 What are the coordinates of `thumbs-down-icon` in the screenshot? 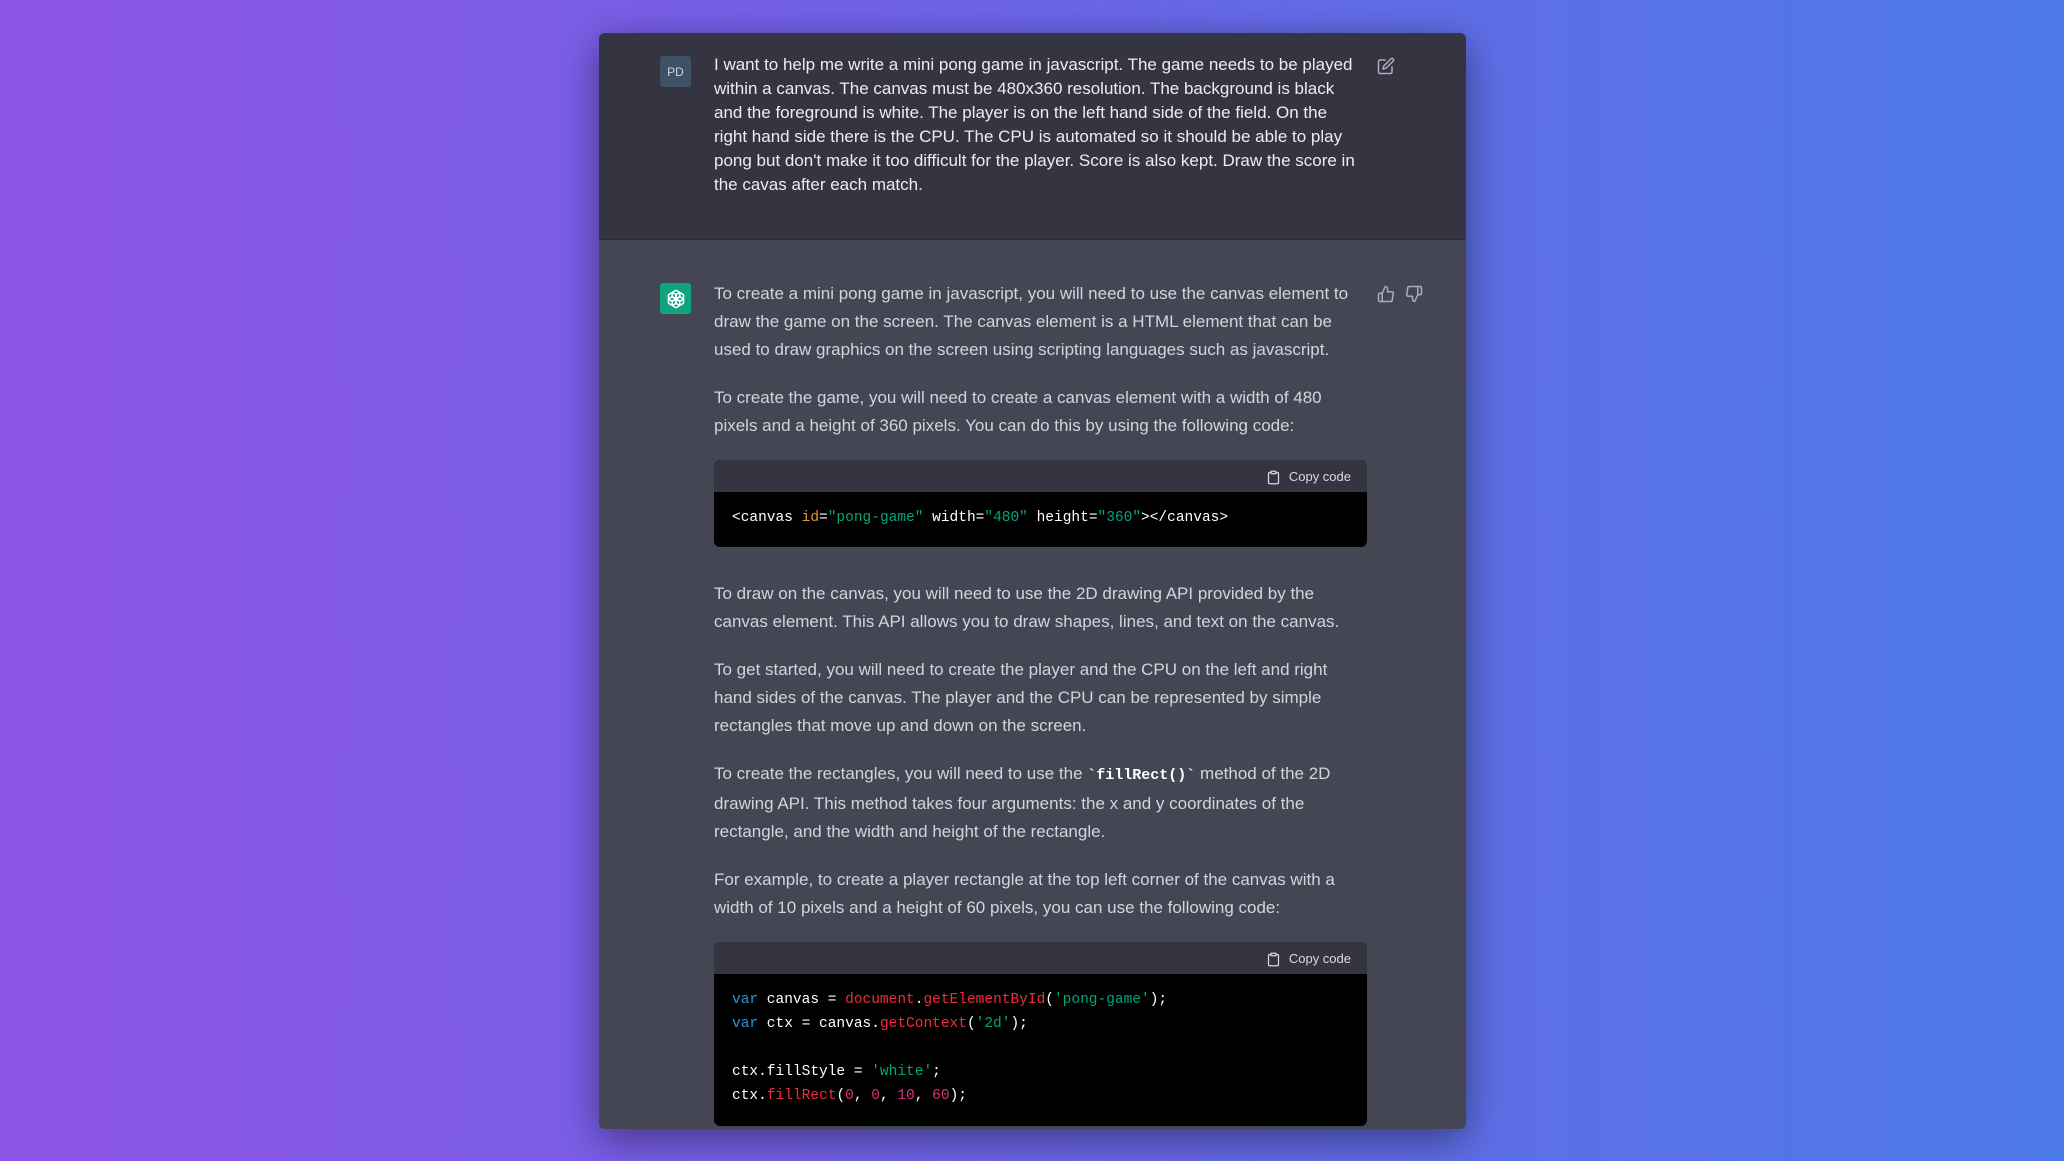 It's located at (1414, 294).